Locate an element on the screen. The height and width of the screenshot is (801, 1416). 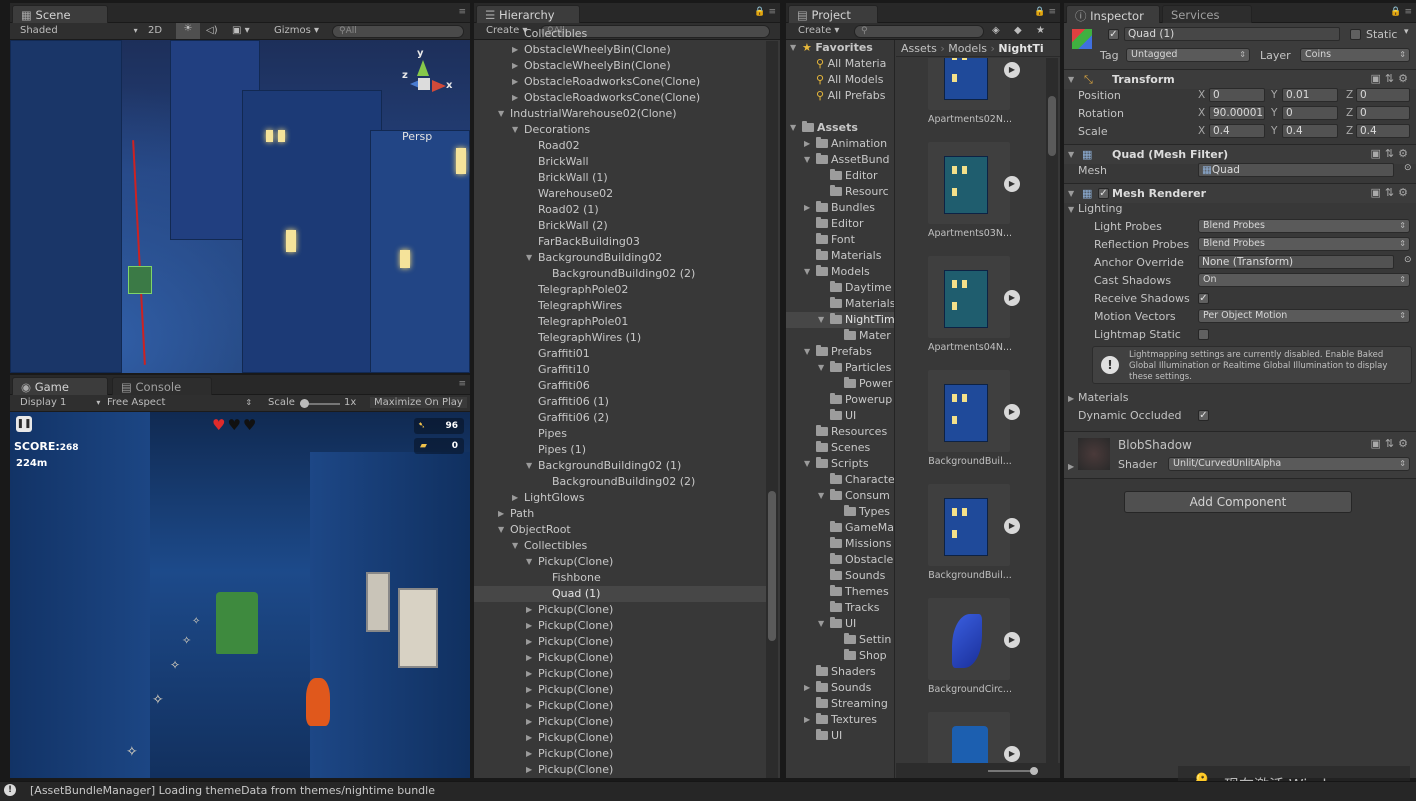
filter-type-icon: ◈ is located at coordinates (996, 30).